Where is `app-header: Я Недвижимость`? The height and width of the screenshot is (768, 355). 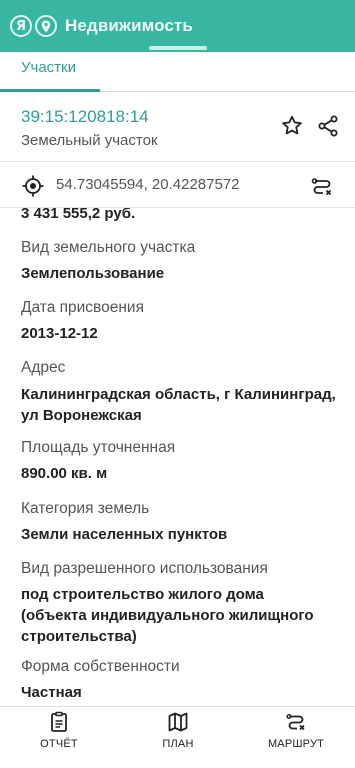 app-header: Я Недвижимость is located at coordinates (177, 26).